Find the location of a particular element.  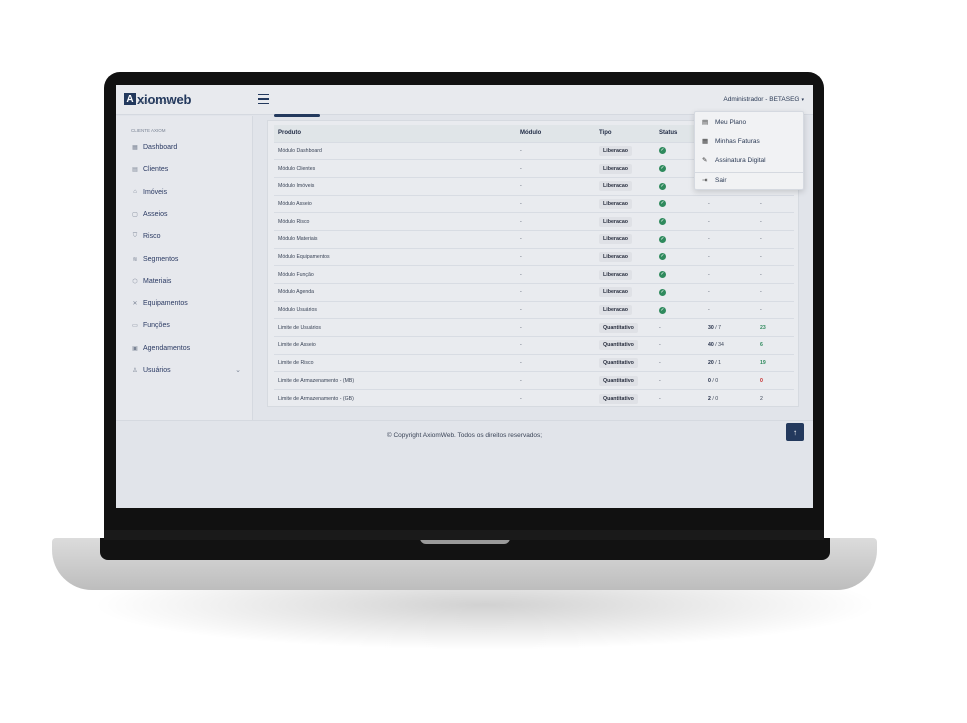

sidebar-item-equipamentos: ✕ Equipamentos is located at coordinates (186, 303).